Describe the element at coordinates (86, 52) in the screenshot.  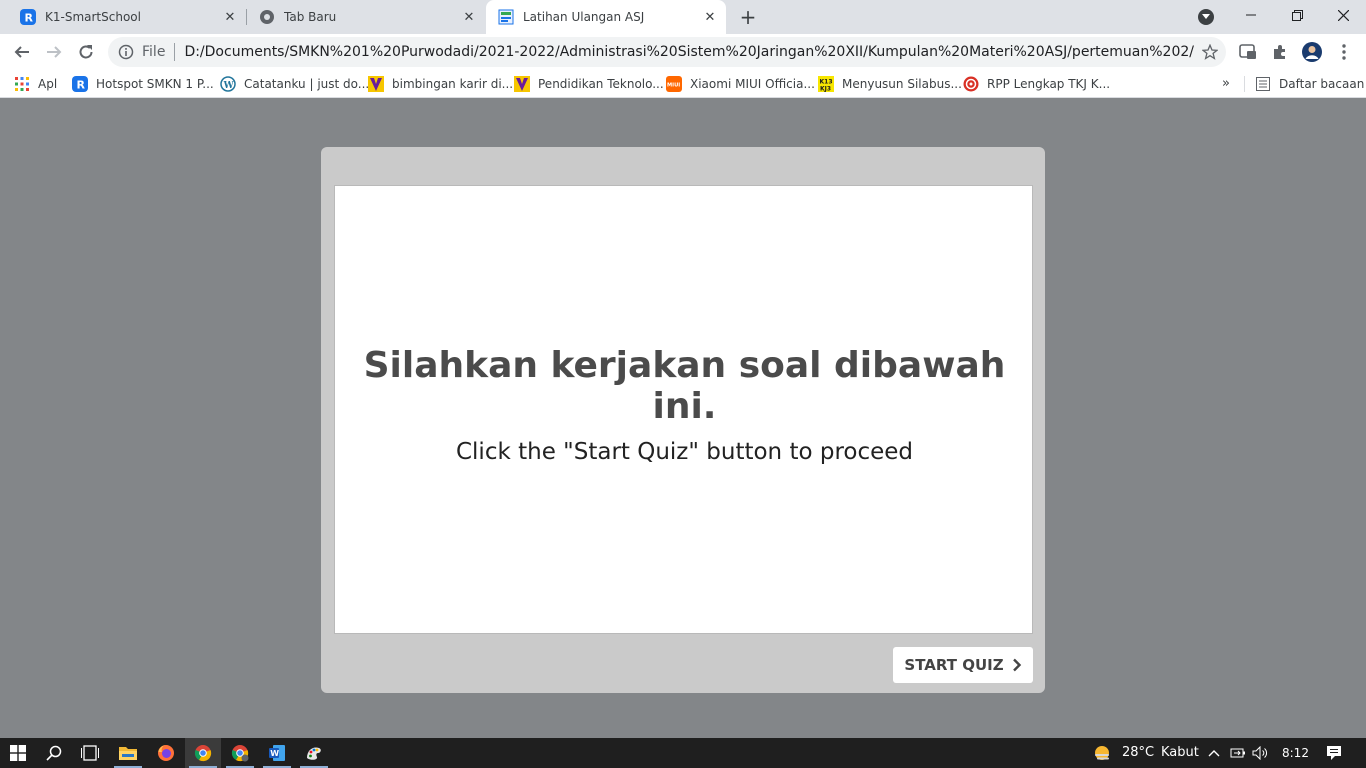
I see `reload-icon` at that location.